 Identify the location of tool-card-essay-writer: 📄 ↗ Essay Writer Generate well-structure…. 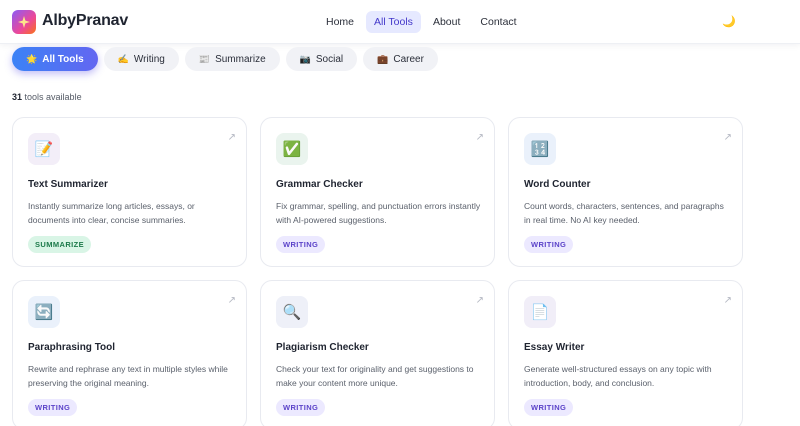
(625, 353).